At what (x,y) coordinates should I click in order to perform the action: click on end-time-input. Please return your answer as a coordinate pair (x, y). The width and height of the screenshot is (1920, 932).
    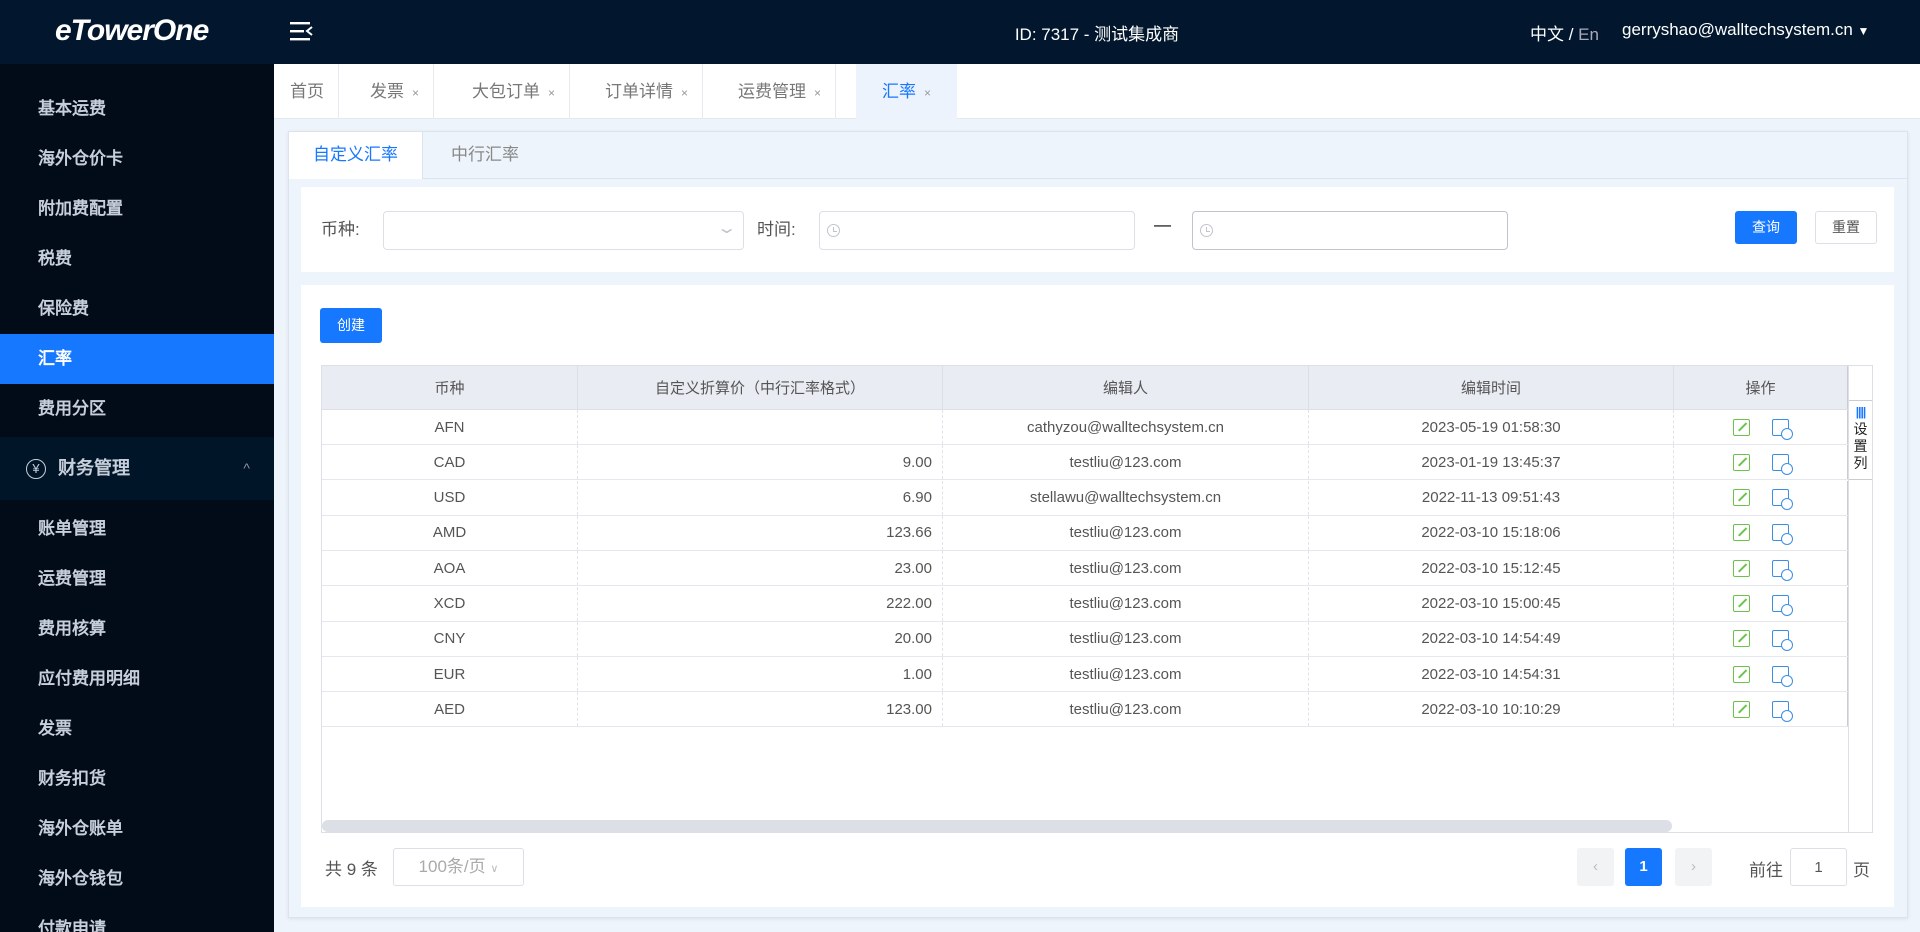
    Looking at the image, I should click on (1350, 230).